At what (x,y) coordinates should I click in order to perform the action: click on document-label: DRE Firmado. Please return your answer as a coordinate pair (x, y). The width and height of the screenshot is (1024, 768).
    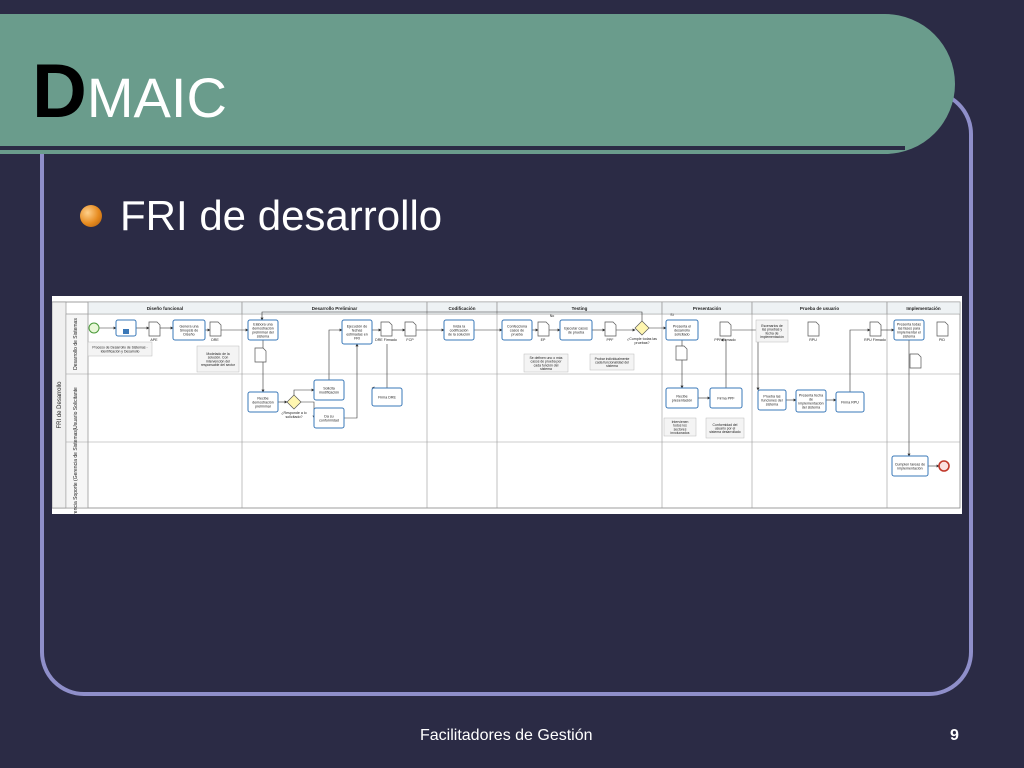
    Looking at the image, I should click on (386, 340).